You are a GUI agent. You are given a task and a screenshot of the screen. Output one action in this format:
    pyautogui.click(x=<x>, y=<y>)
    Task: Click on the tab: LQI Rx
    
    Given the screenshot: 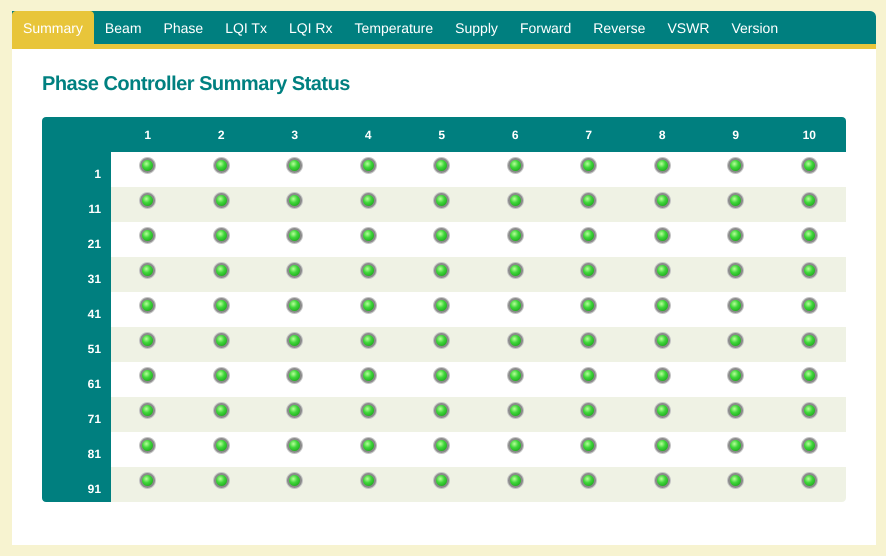 What is the action you would take?
    pyautogui.click(x=311, y=27)
    